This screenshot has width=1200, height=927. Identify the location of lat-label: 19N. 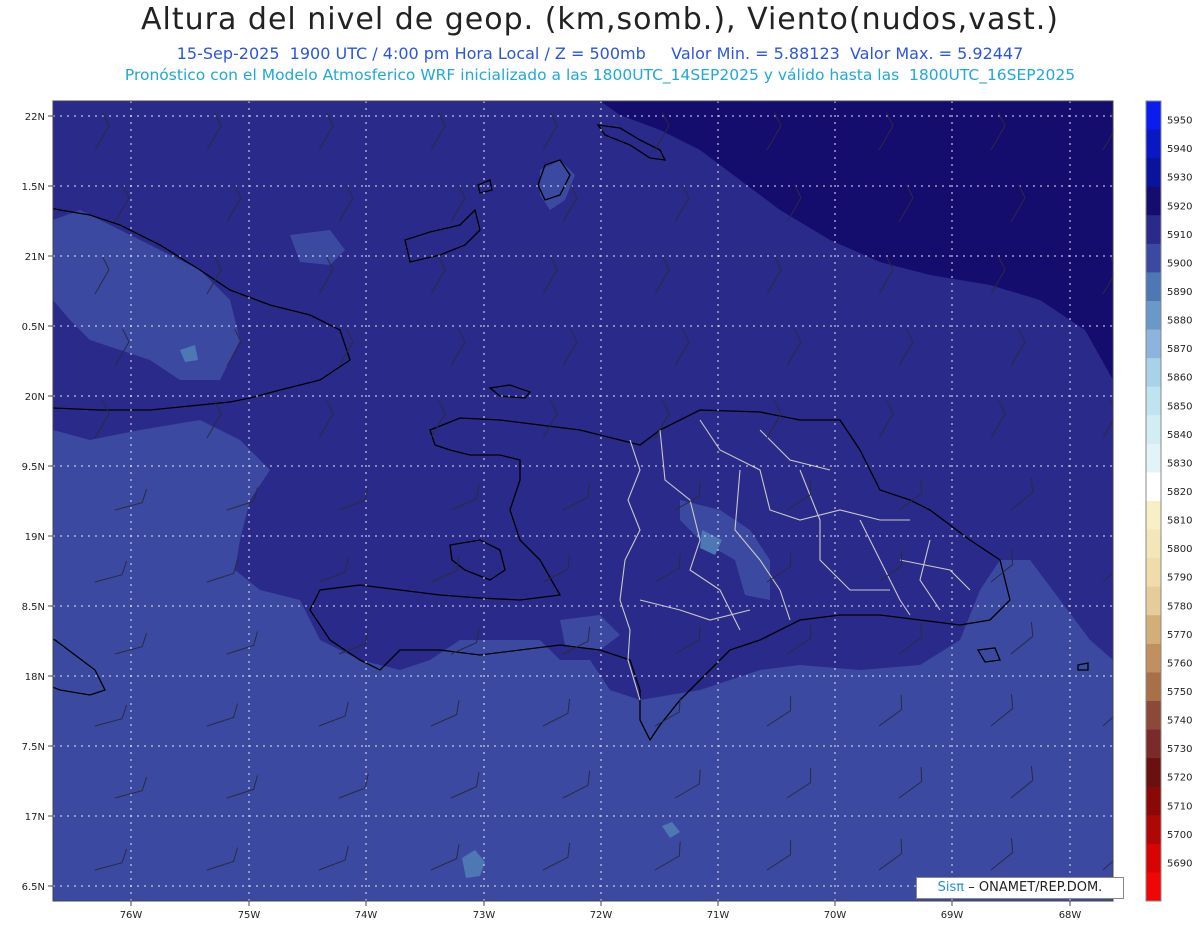
(35, 537).